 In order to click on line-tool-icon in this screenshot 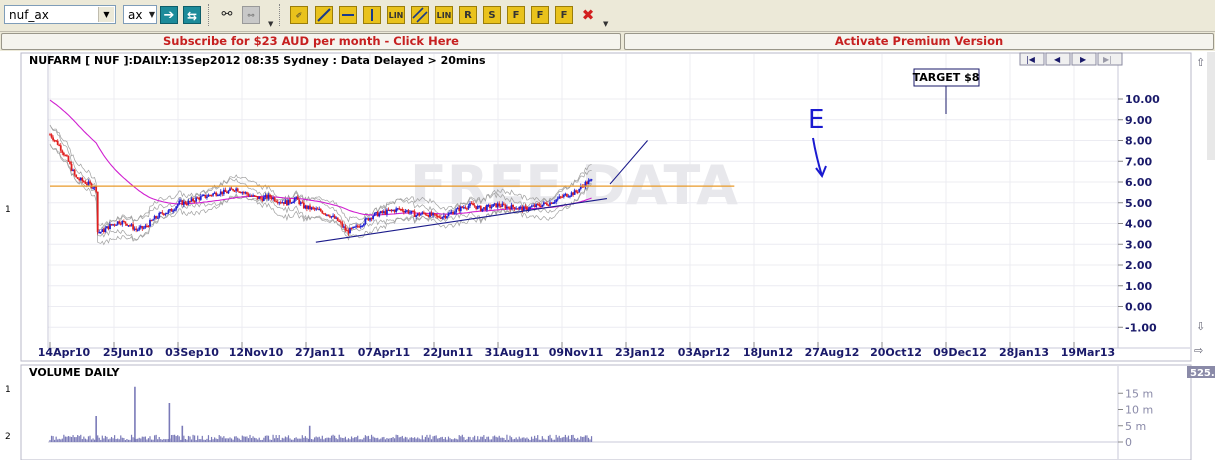, I will do `click(324, 15)`.